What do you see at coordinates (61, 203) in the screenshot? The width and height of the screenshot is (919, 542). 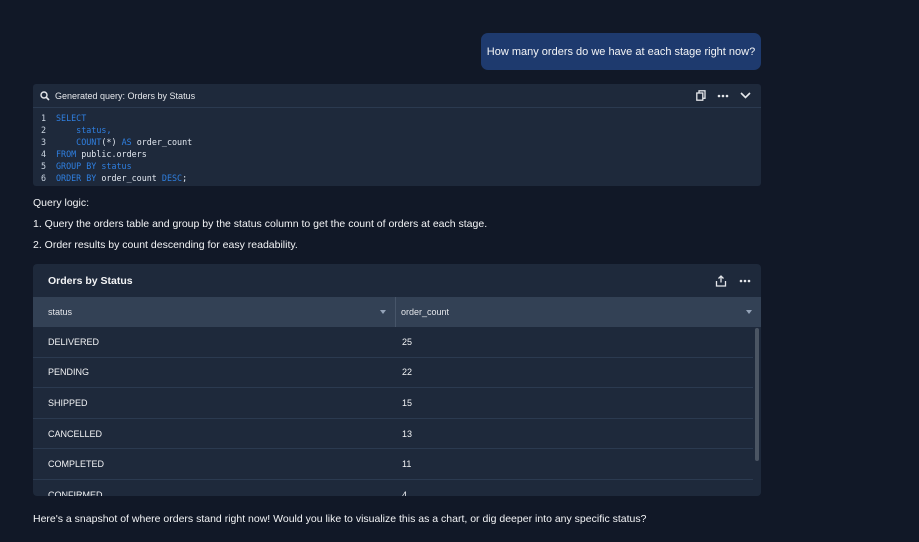 I see `query-logic-title: Query logic:` at bounding box center [61, 203].